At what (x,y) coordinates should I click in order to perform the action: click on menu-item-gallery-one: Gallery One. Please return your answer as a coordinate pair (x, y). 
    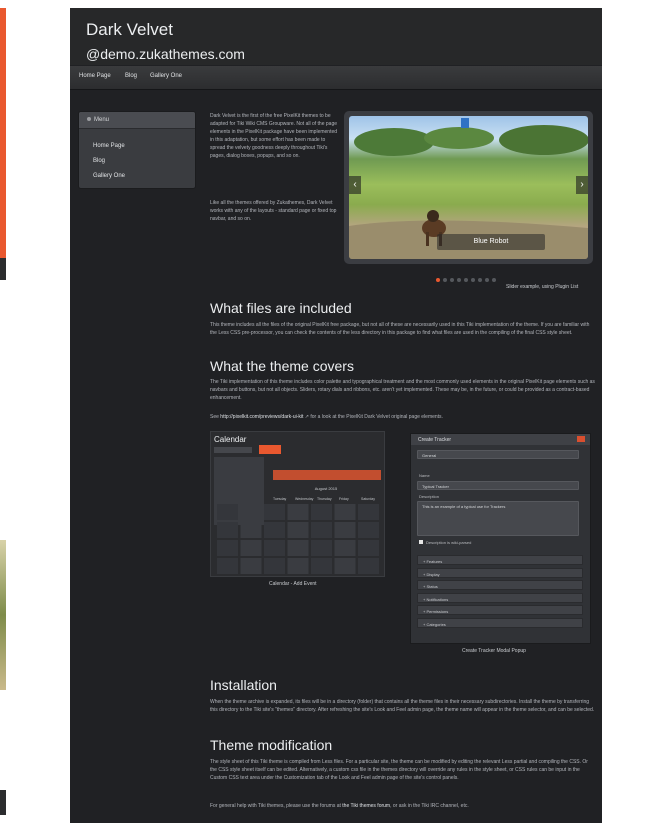
    Looking at the image, I should click on (109, 176).